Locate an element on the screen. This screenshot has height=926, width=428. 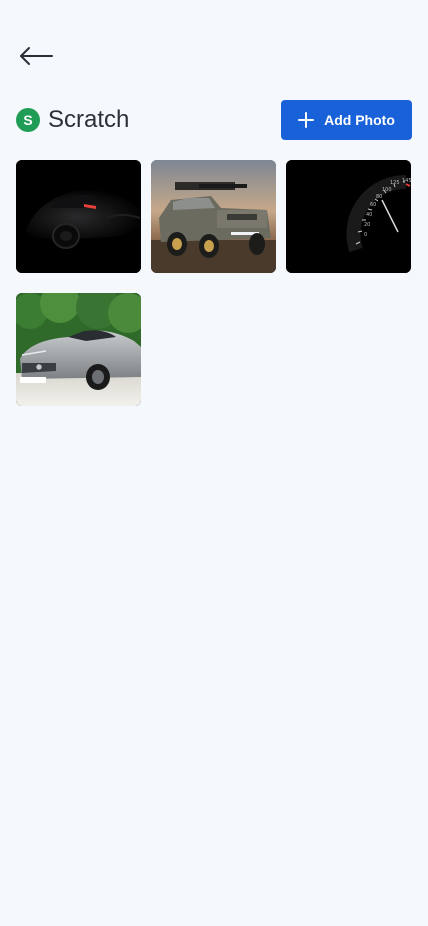
add-photo-label: Add Photo is located at coordinates (359, 120).